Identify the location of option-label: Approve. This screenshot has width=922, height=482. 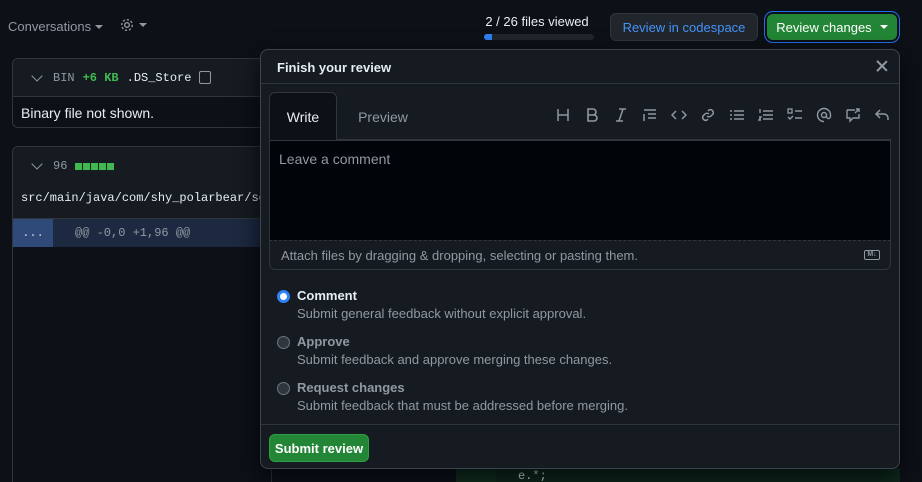
(323, 341).